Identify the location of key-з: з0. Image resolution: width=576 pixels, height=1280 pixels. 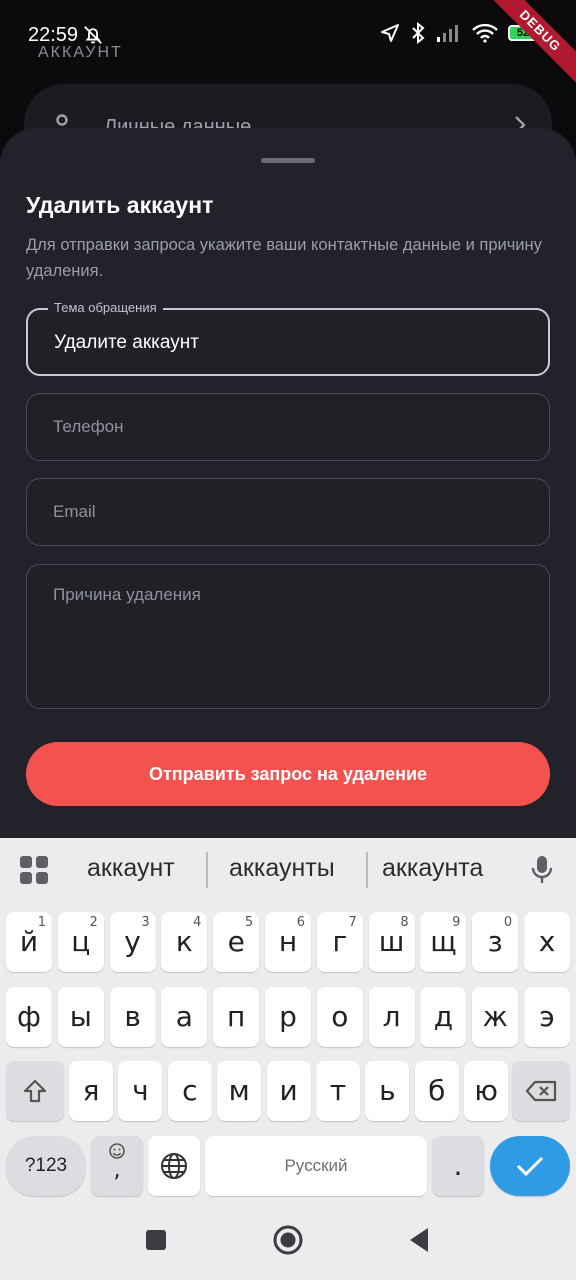
(495, 942).